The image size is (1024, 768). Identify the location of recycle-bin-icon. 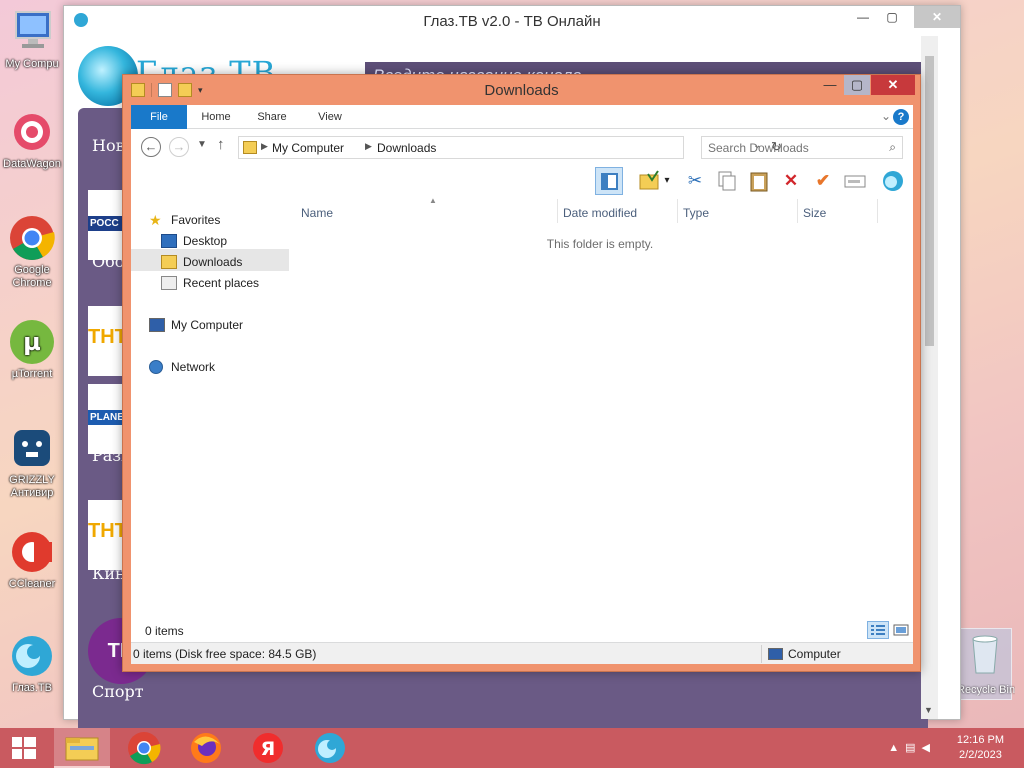
(985, 654).